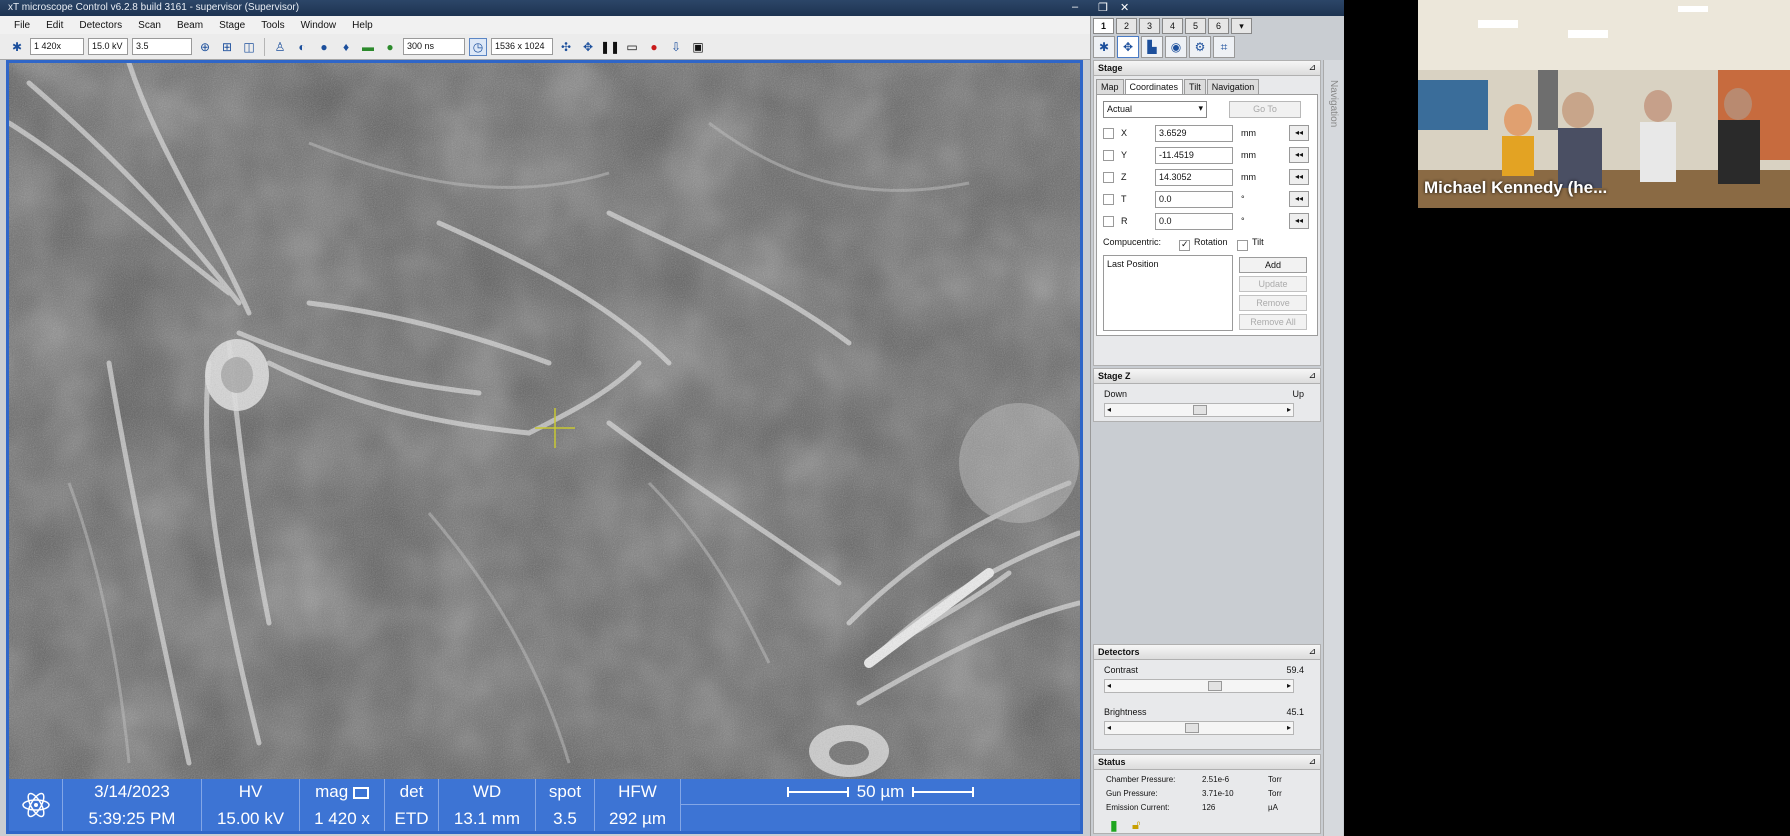  Describe the element at coordinates (1133, 264) in the screenshot. I see `list-item: Last Position` at that location.